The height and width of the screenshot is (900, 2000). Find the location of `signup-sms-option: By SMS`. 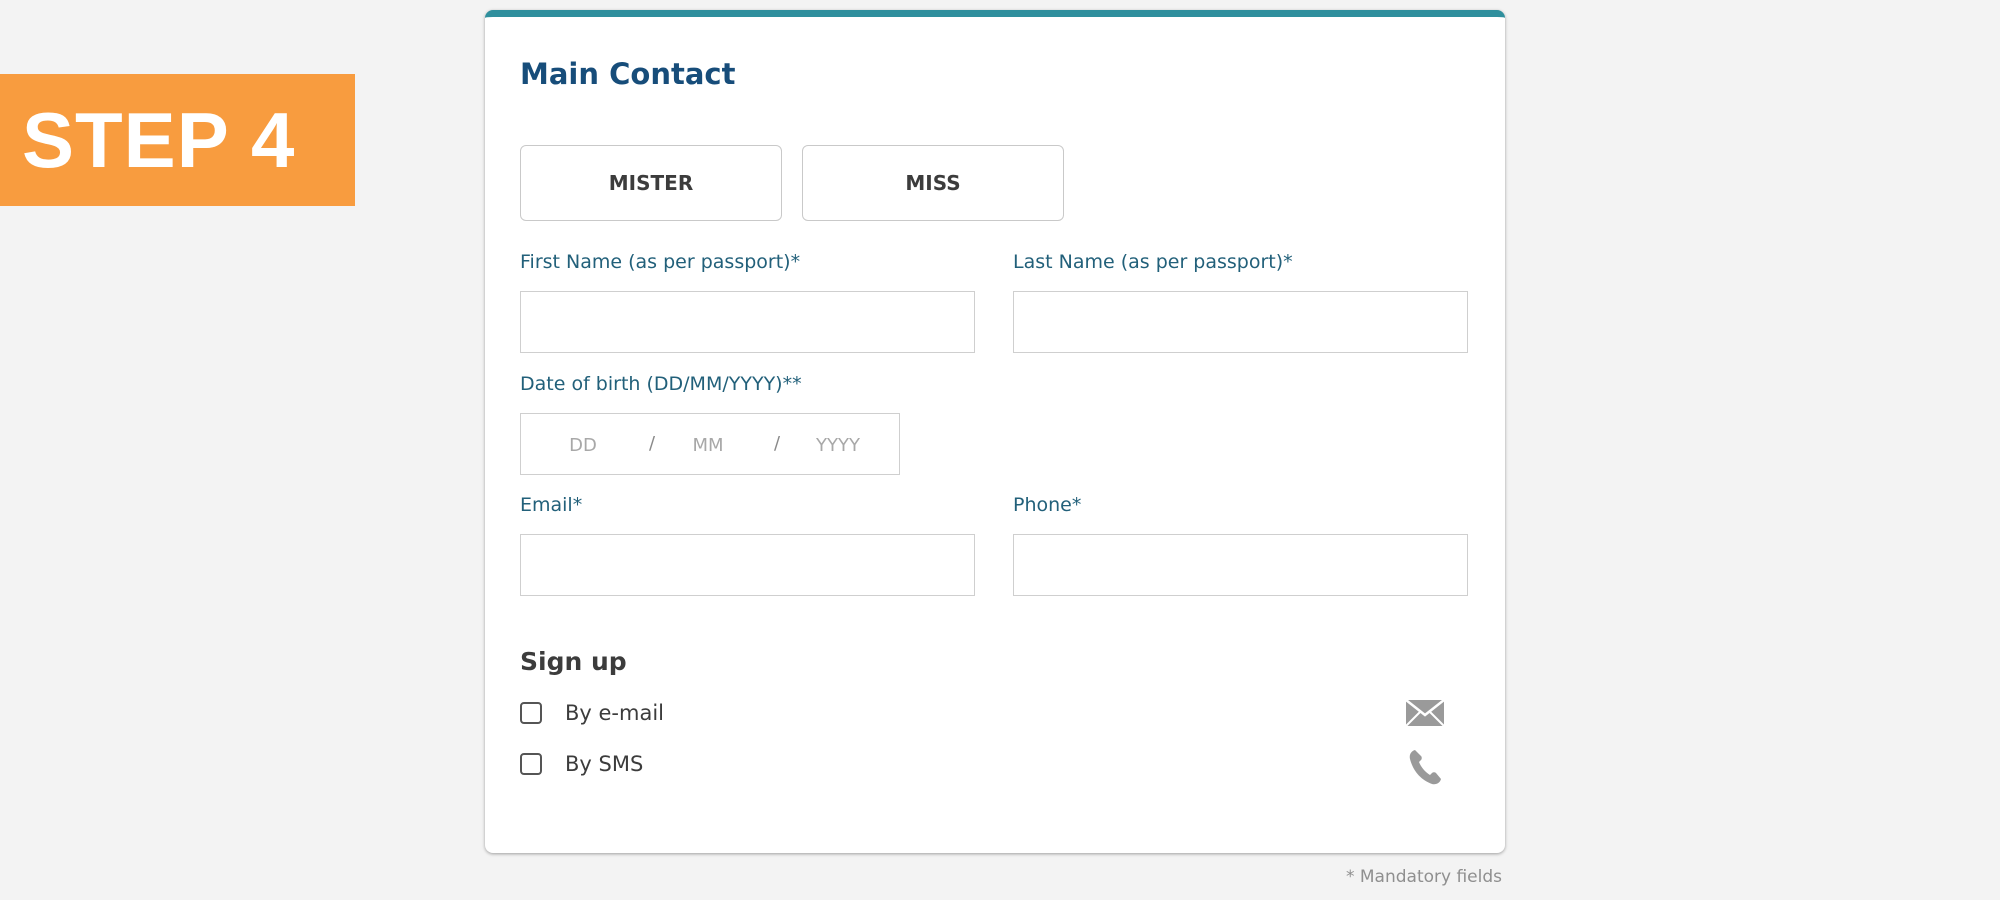

signup-sms-option: By SMS is located at coordinates (581, 764).